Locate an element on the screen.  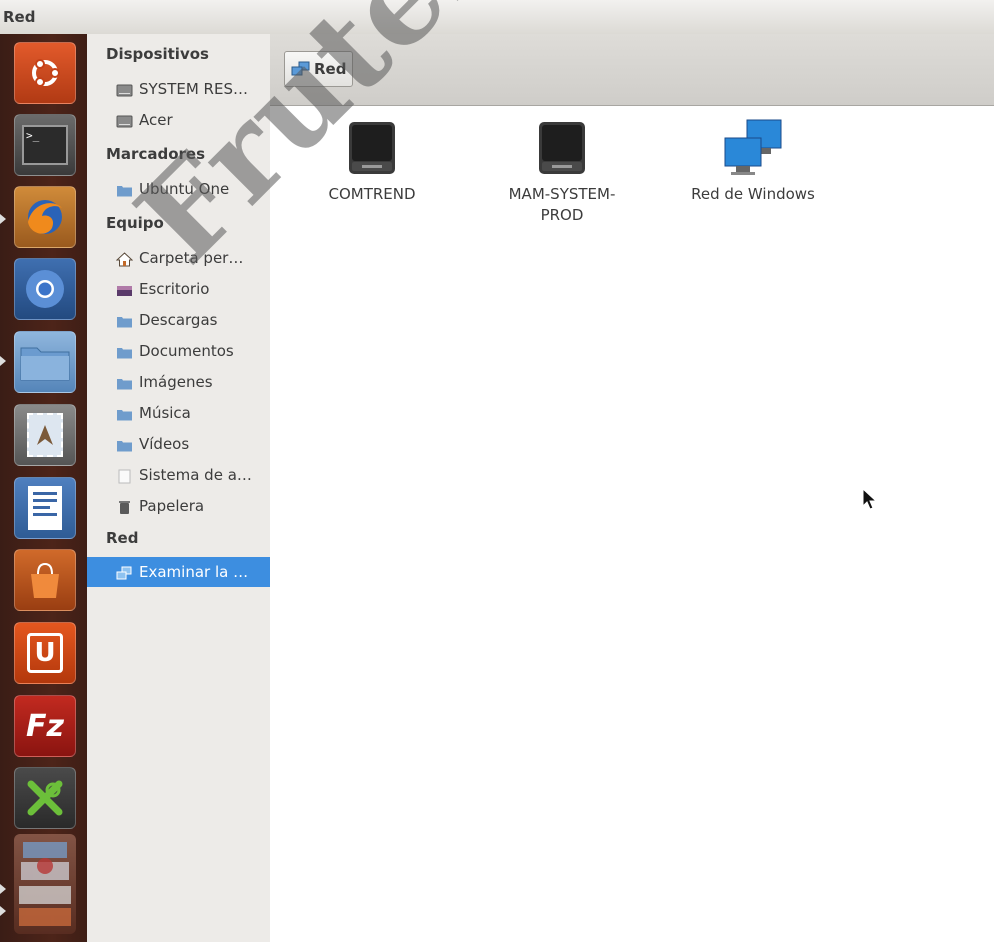
sidebar-item-music: Música is located at coordinates (178, 413).